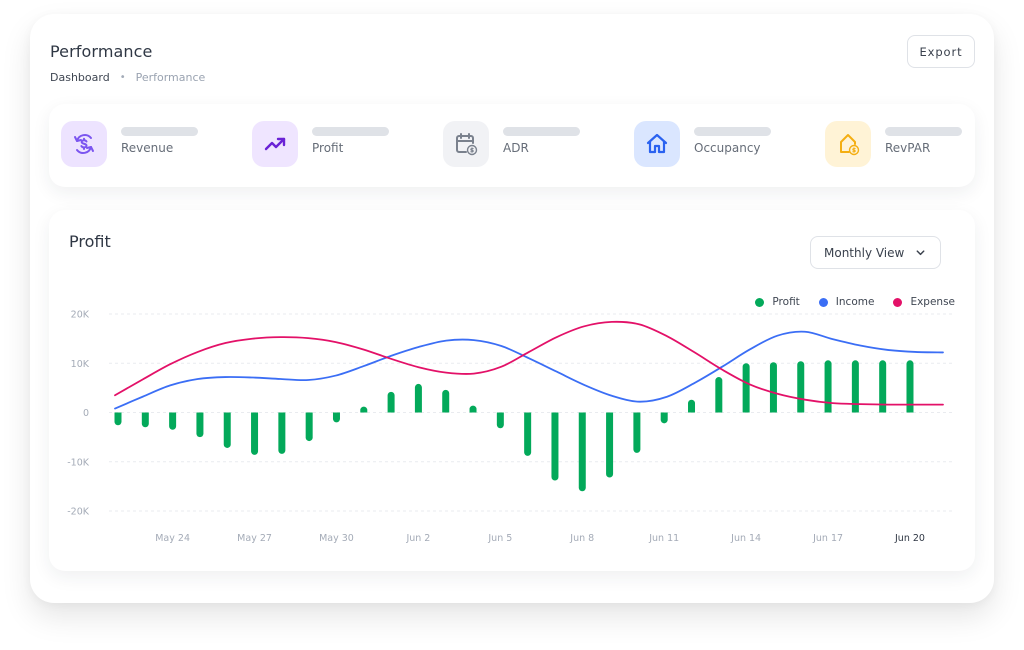  What do you see at coordinates (147, 148) in the screenshot?
I see `kpi-label: Revenue` at bounding box center [147, 148].